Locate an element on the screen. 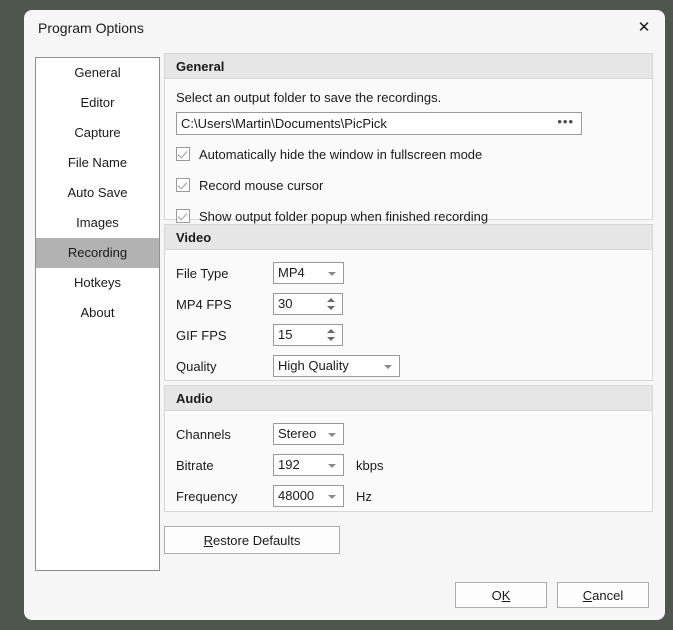 The width and height of the screenshot is (673, 630). file-type-dropdown: MP4 is located at coordinates (308, 273).